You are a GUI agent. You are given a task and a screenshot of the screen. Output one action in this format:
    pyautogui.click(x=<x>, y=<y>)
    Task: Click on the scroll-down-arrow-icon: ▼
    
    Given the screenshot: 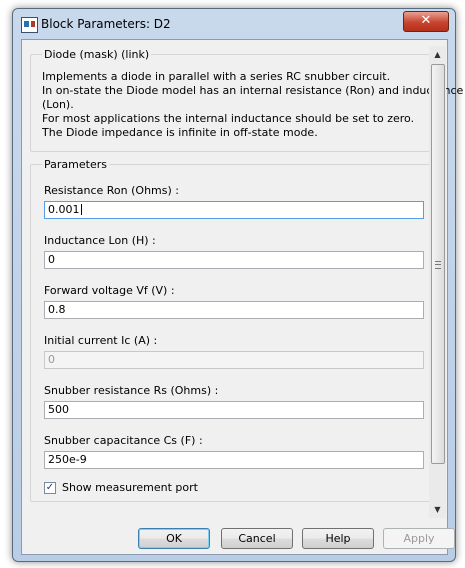 What is the action you would take?
    pyautogui.click(x=437, y=509)
    